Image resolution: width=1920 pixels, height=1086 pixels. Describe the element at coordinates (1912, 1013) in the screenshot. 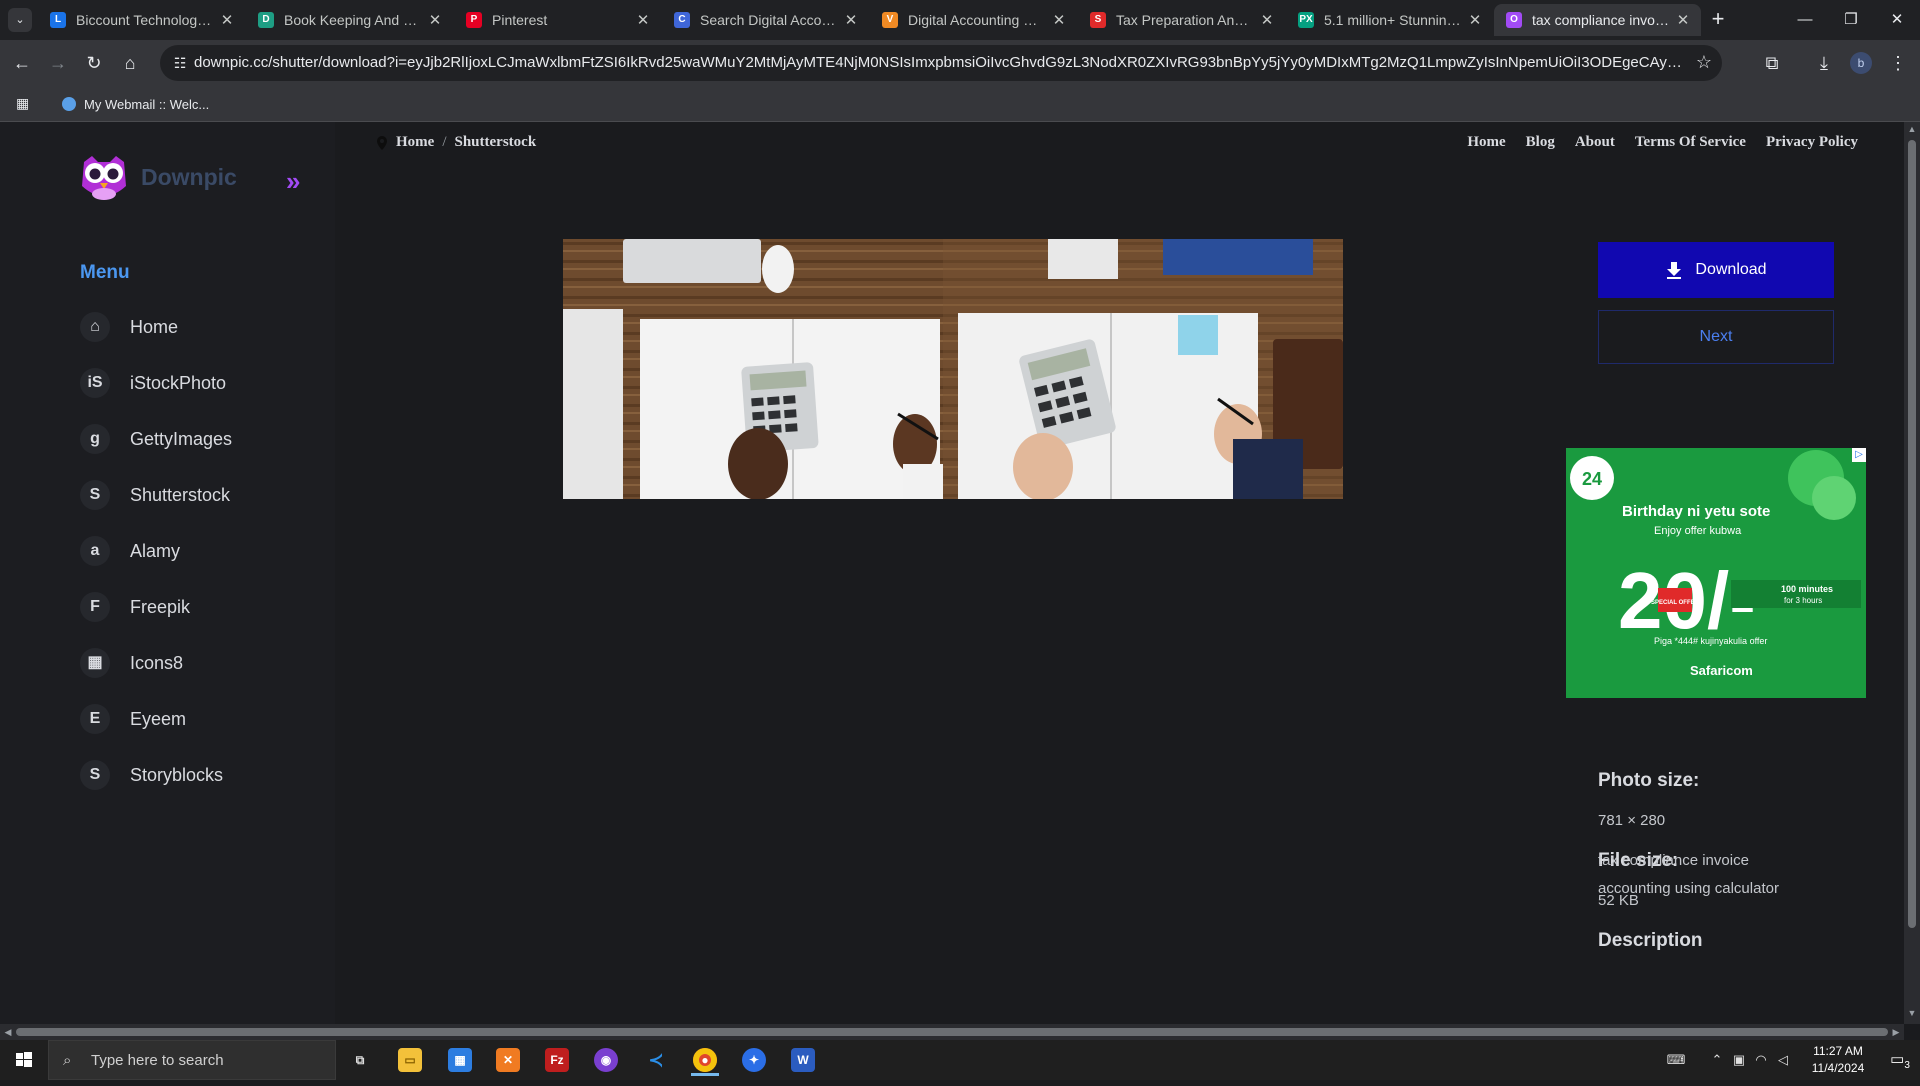

I see `scroll-down-icon: ▼` at that location.